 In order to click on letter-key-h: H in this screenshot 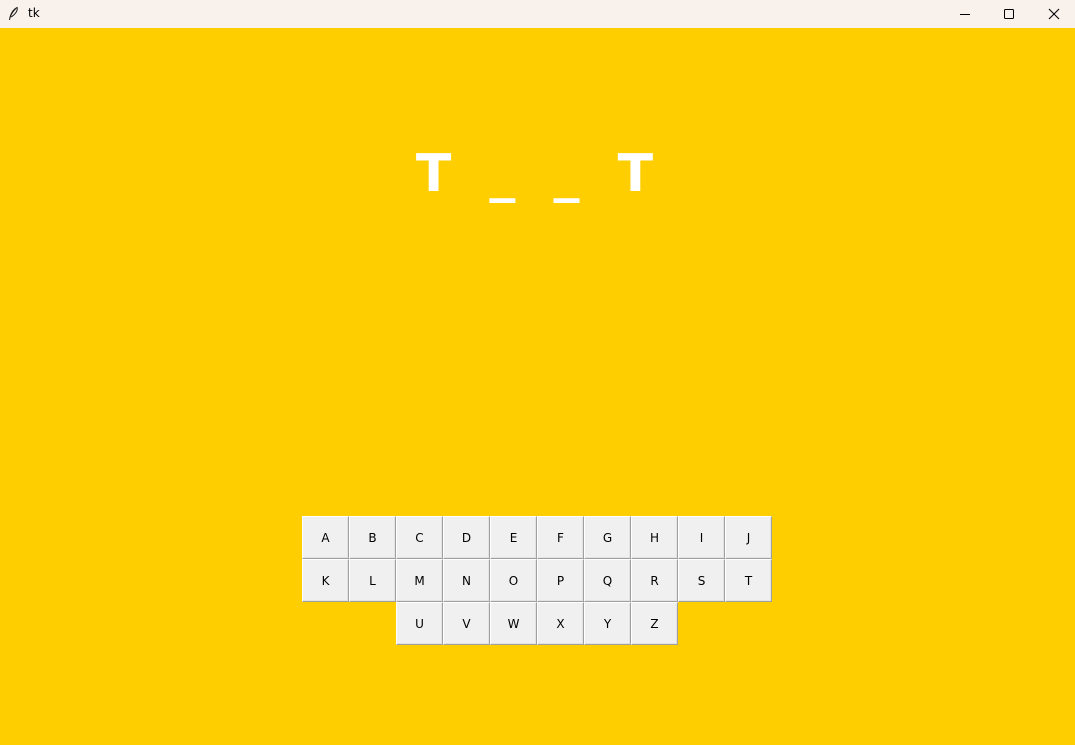, I will do `click(654, 537)`.